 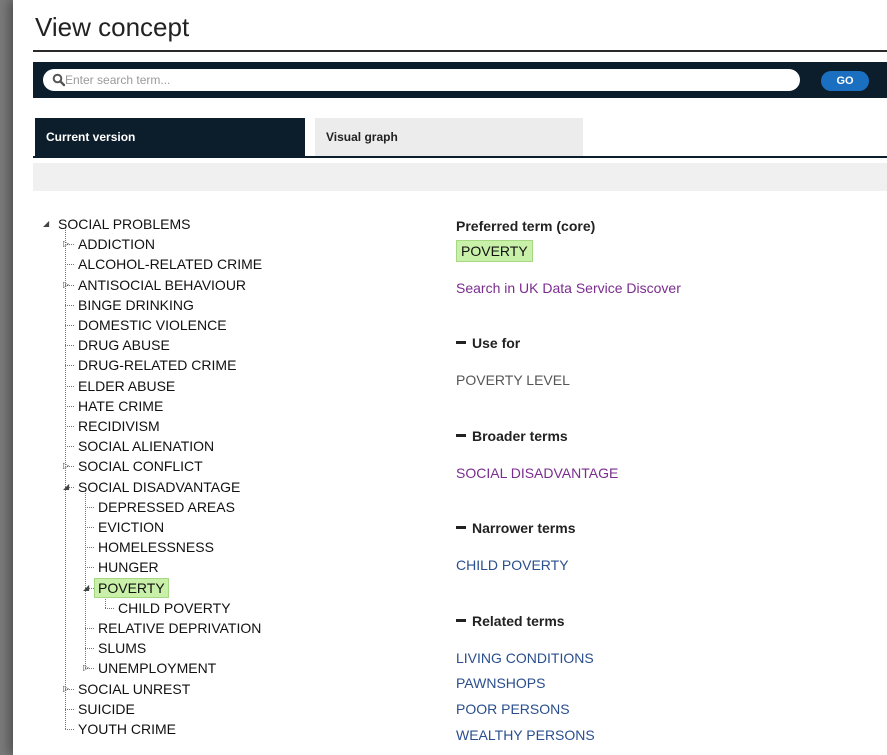 What do you see at coordinates (157, 365) in the screenshot?
I see `tree-item: DRUG-RELATED CRIME` at bounding box center [157, 365].